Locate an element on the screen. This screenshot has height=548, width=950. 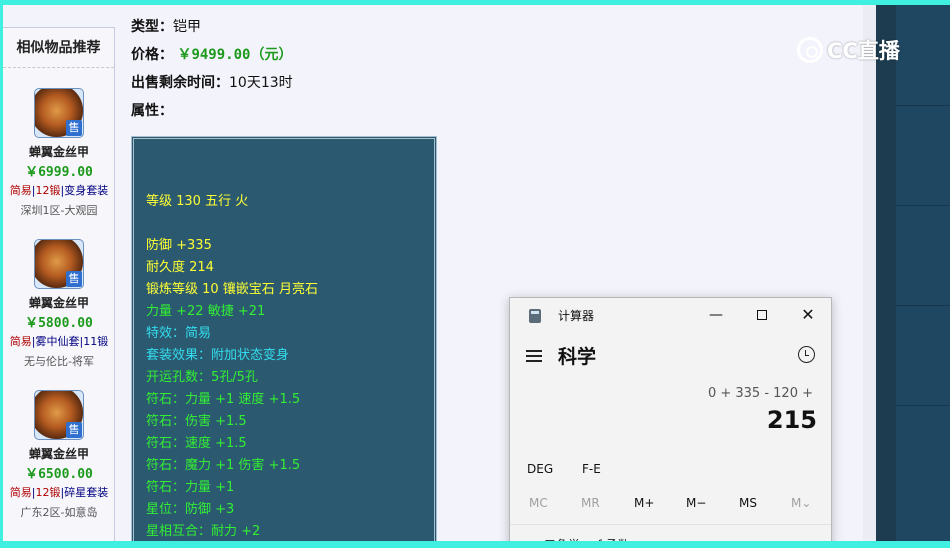
item-tags: 简易|12锻|变身套装 is located at coordinates (59, 190).